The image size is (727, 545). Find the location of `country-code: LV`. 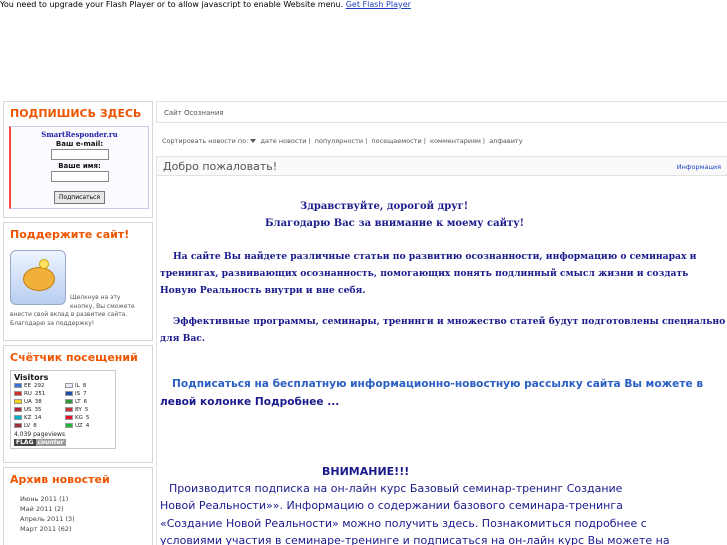

country-code: LV is located at coordinates (27, 426).